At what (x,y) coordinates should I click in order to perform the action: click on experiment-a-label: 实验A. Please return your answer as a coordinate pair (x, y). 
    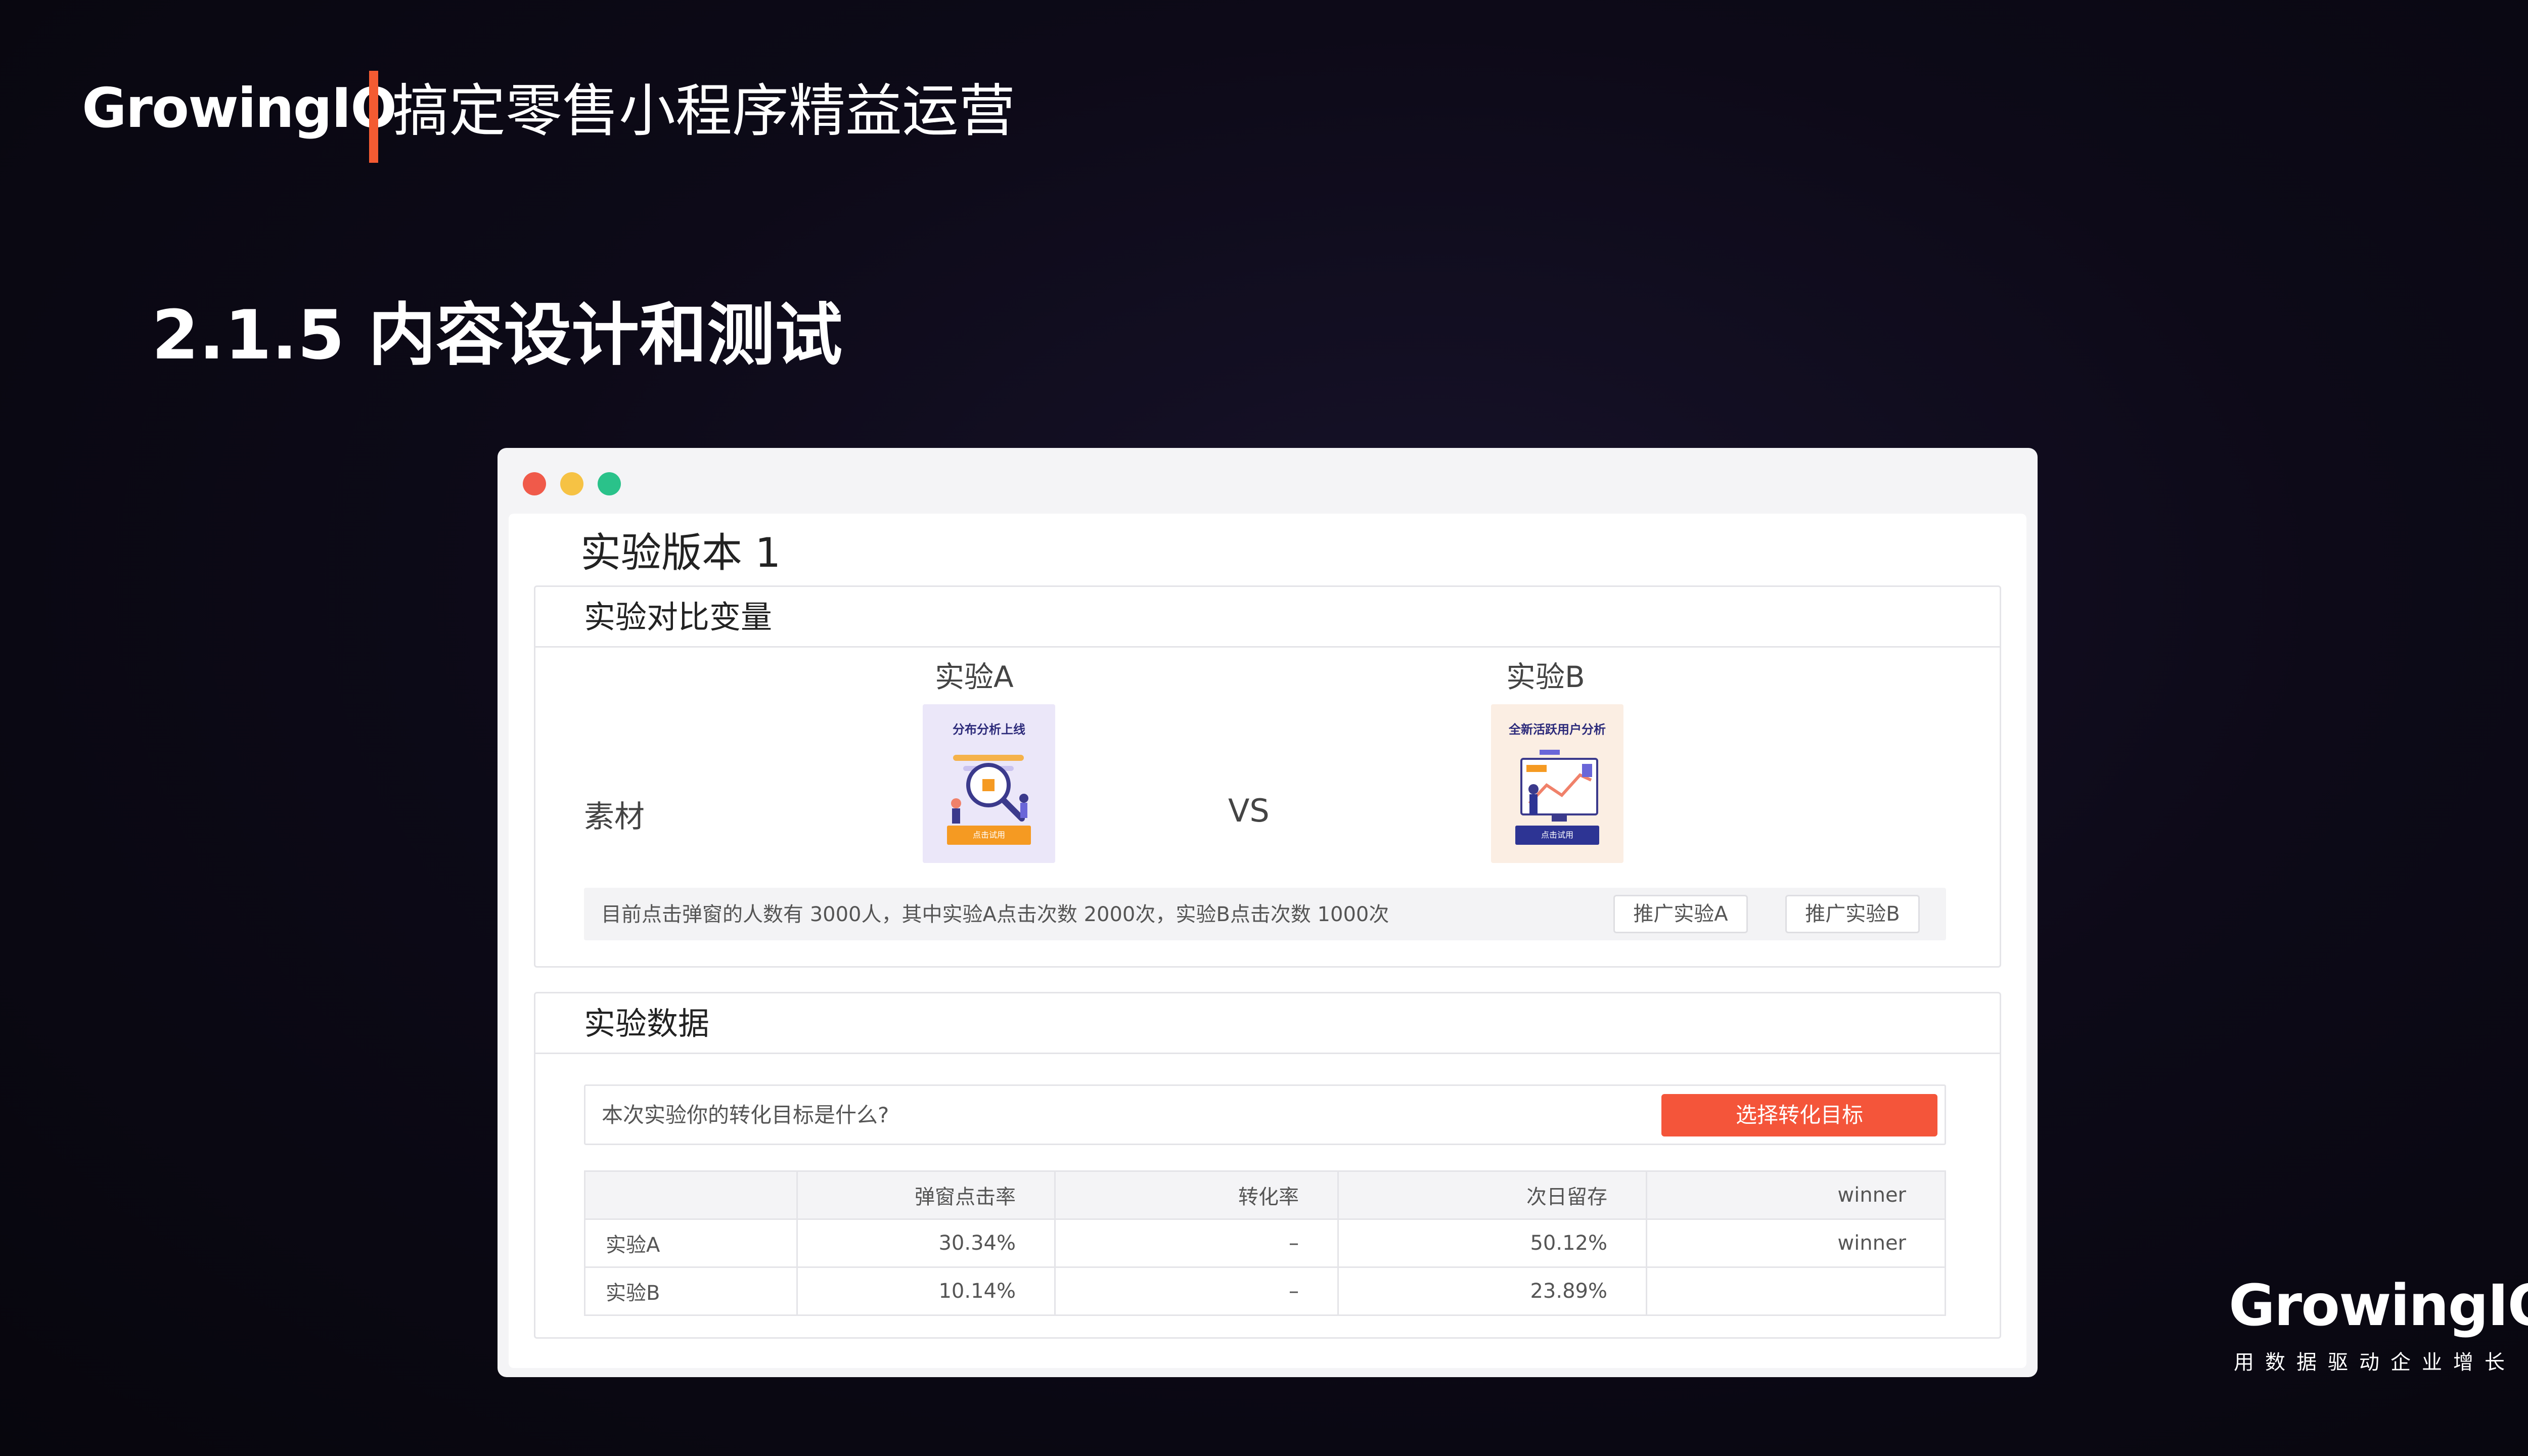
    Looking at the image, I should click on (975, 677).